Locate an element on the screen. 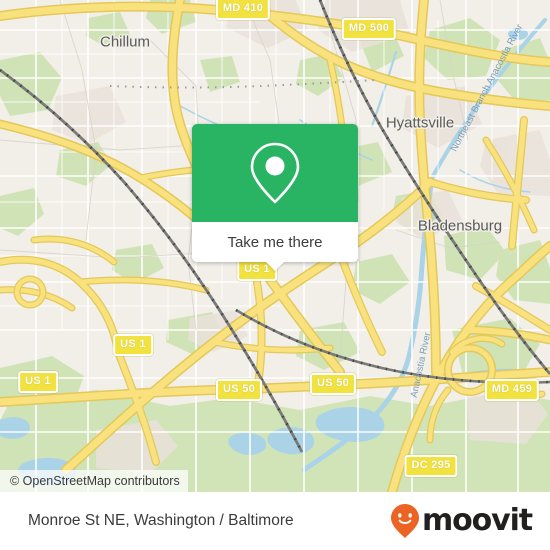 This screenshot has height=550, width=550. map-attribution: © OpenStreetMap contributors is located at coordinates (94, 481).